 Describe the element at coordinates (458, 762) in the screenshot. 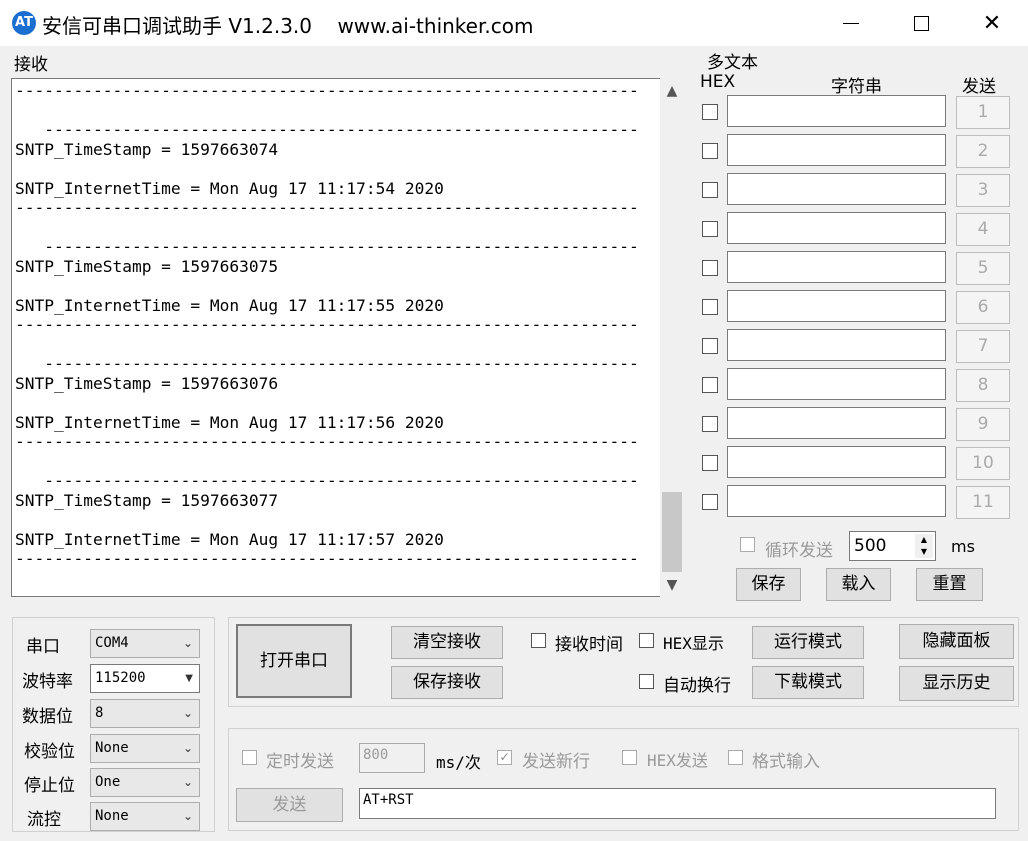

I see `period-unit-label: ms/次` at that location.